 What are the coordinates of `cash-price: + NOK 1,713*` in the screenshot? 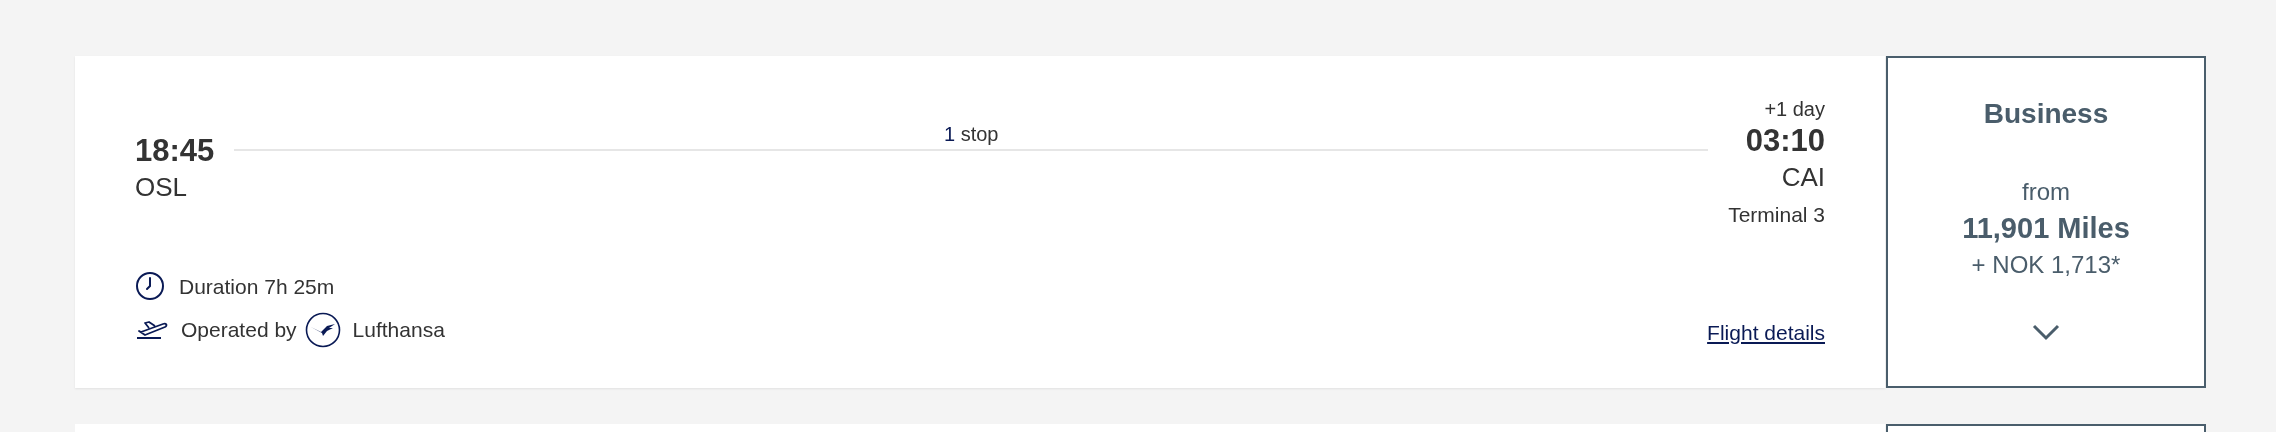 It's located at (2046, 265).